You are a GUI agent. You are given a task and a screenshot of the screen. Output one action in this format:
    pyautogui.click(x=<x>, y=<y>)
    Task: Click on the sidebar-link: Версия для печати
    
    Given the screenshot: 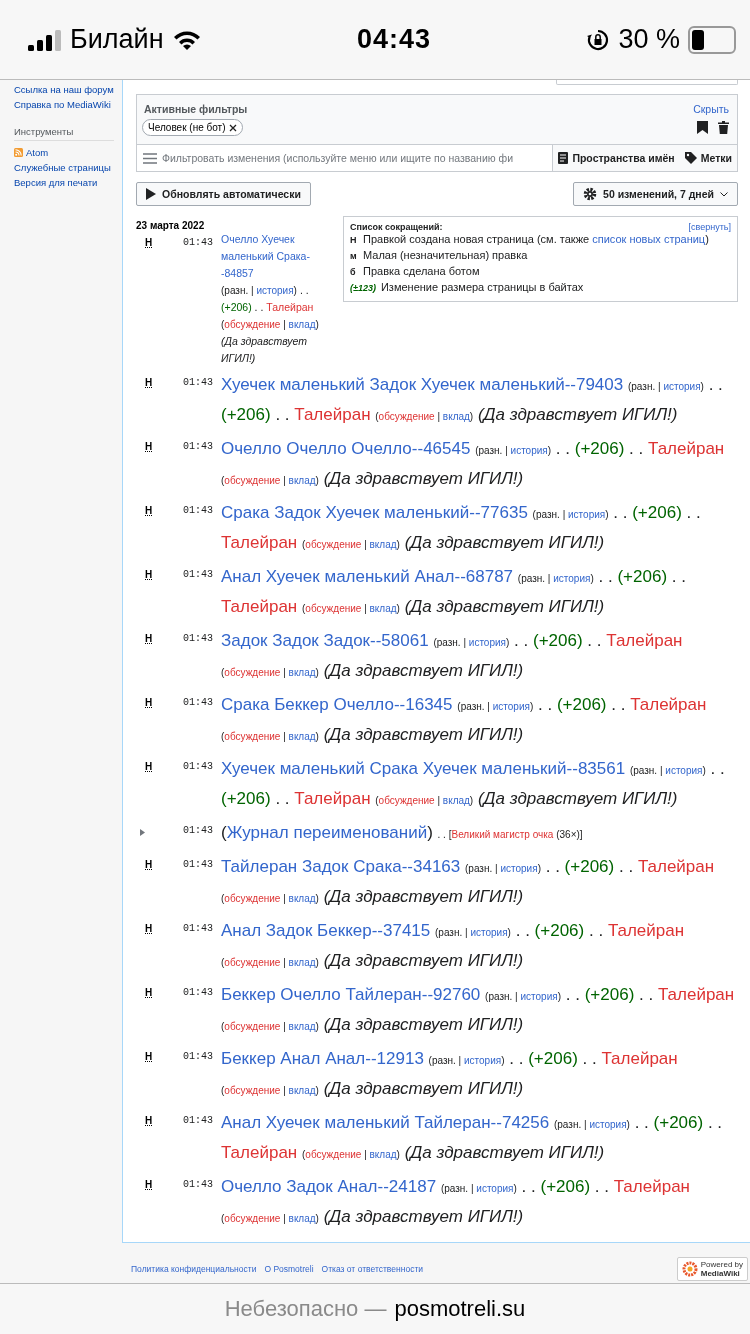 What is the action you would take?
    pyautogui.click(x=68, y=182)
    